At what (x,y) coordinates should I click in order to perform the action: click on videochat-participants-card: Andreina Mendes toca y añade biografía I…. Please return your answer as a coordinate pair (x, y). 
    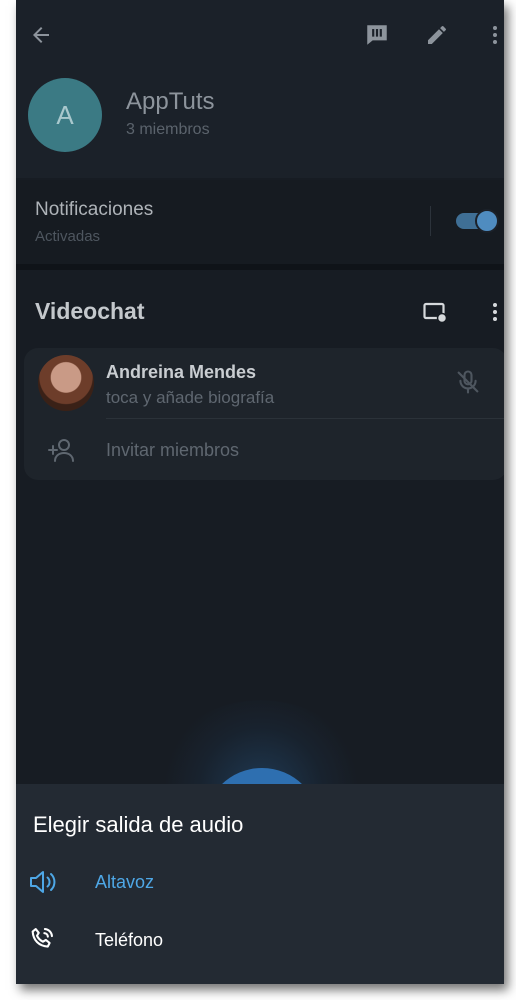
    Looking at the image, I should click on (264, 414).